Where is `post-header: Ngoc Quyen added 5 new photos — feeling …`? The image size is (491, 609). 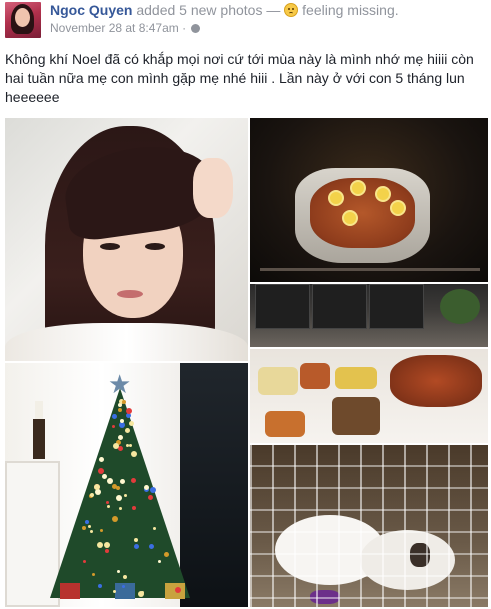
post-header: Ngoc Quyen added 5 new photos — feeling … is located at coordinates (224, 10).